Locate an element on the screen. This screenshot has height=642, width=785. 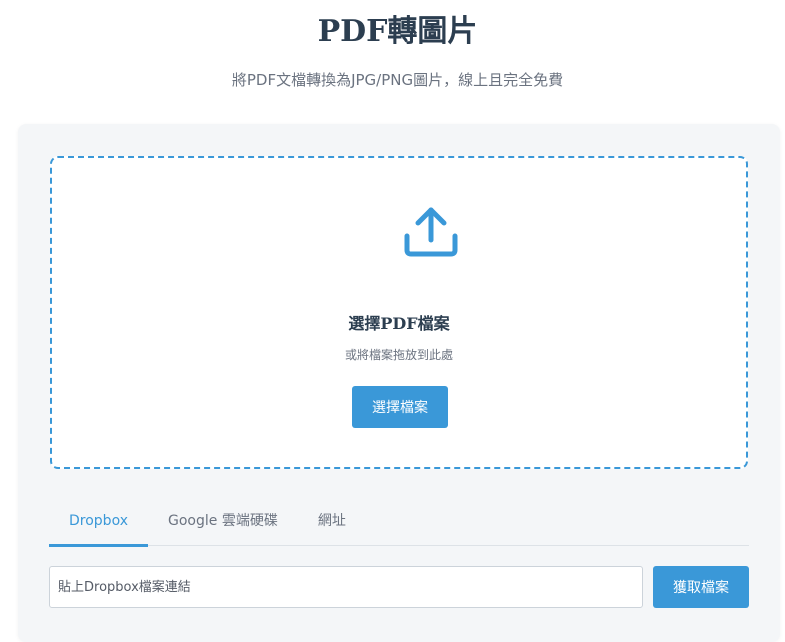
page-subtitle: 將PDF文檔轉換為JPG/PNG圖片，線上且完全免費 is located at coordinates (397, 80).